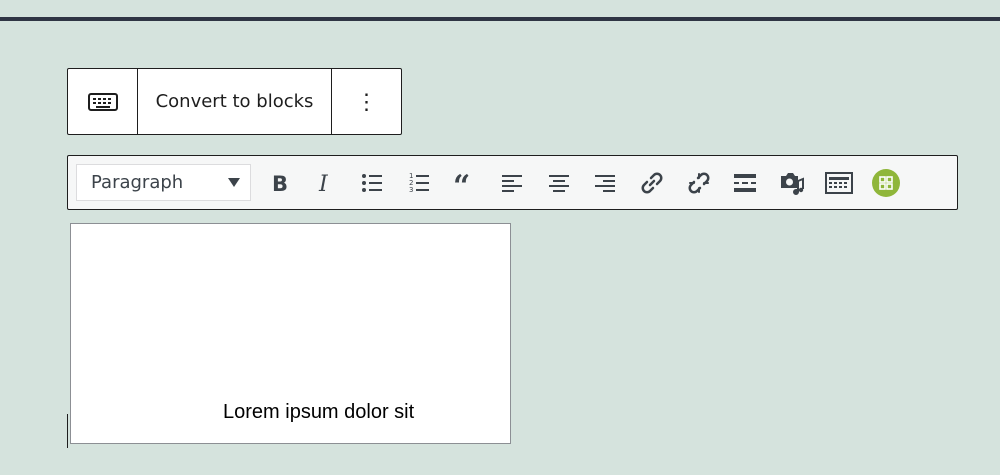  I want to click on svg-text: 3, so click(411, 190).